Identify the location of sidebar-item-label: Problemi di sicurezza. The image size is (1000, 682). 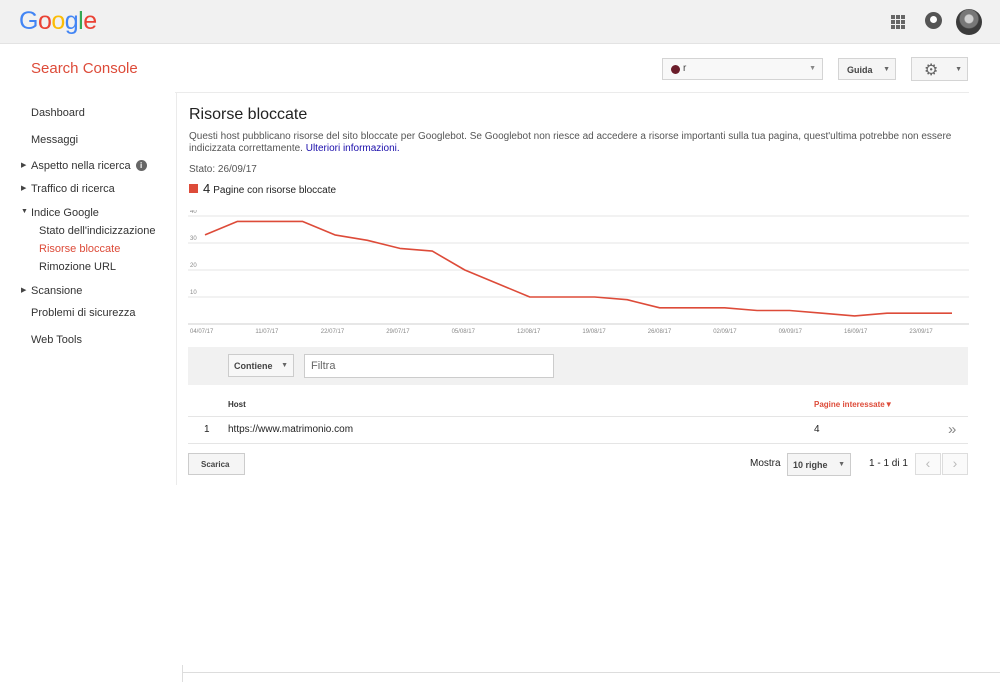
(83, 313).